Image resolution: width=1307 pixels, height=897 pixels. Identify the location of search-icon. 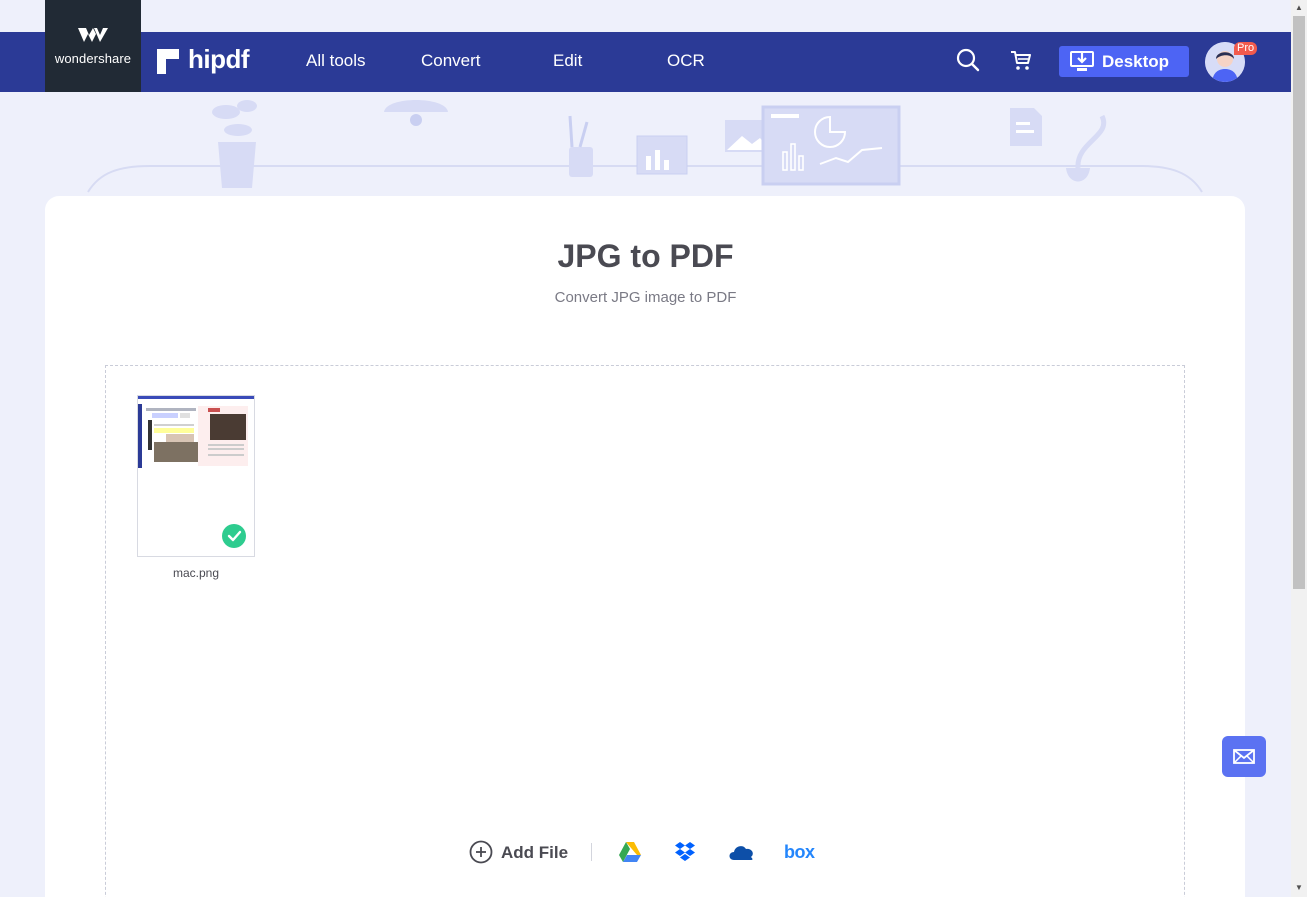
(968, 60).